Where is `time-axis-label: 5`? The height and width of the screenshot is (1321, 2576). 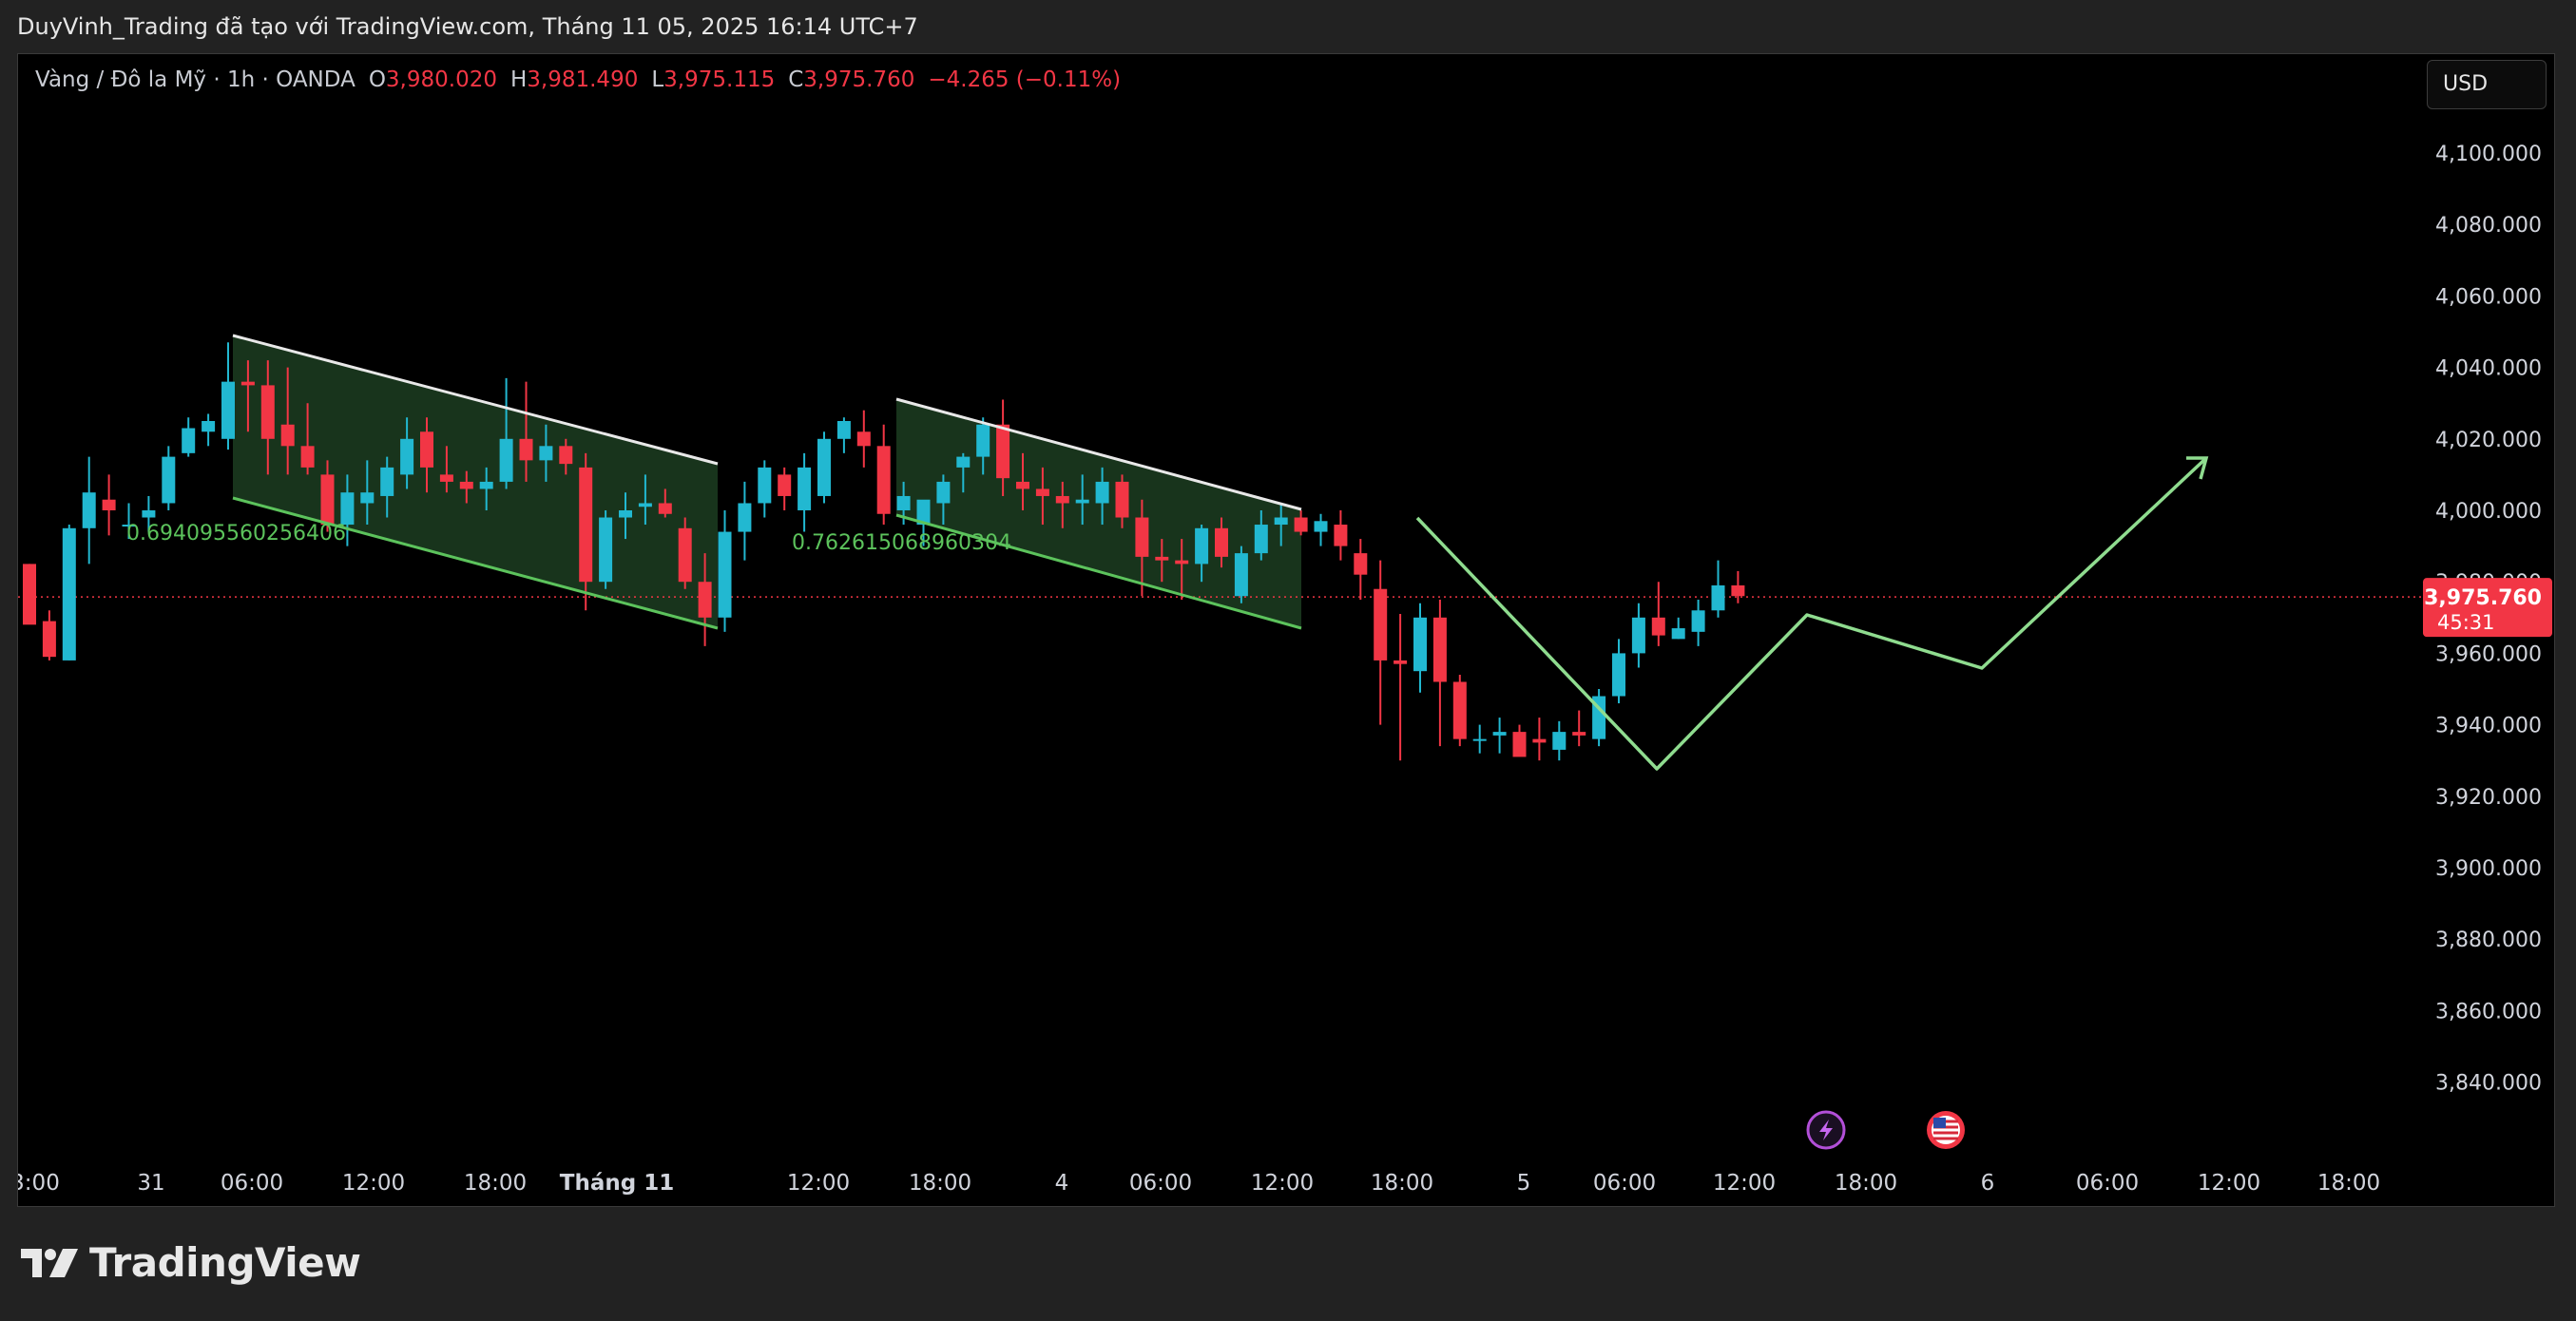 time-axis-label: 5 is located at coordinates (1524, 1183).